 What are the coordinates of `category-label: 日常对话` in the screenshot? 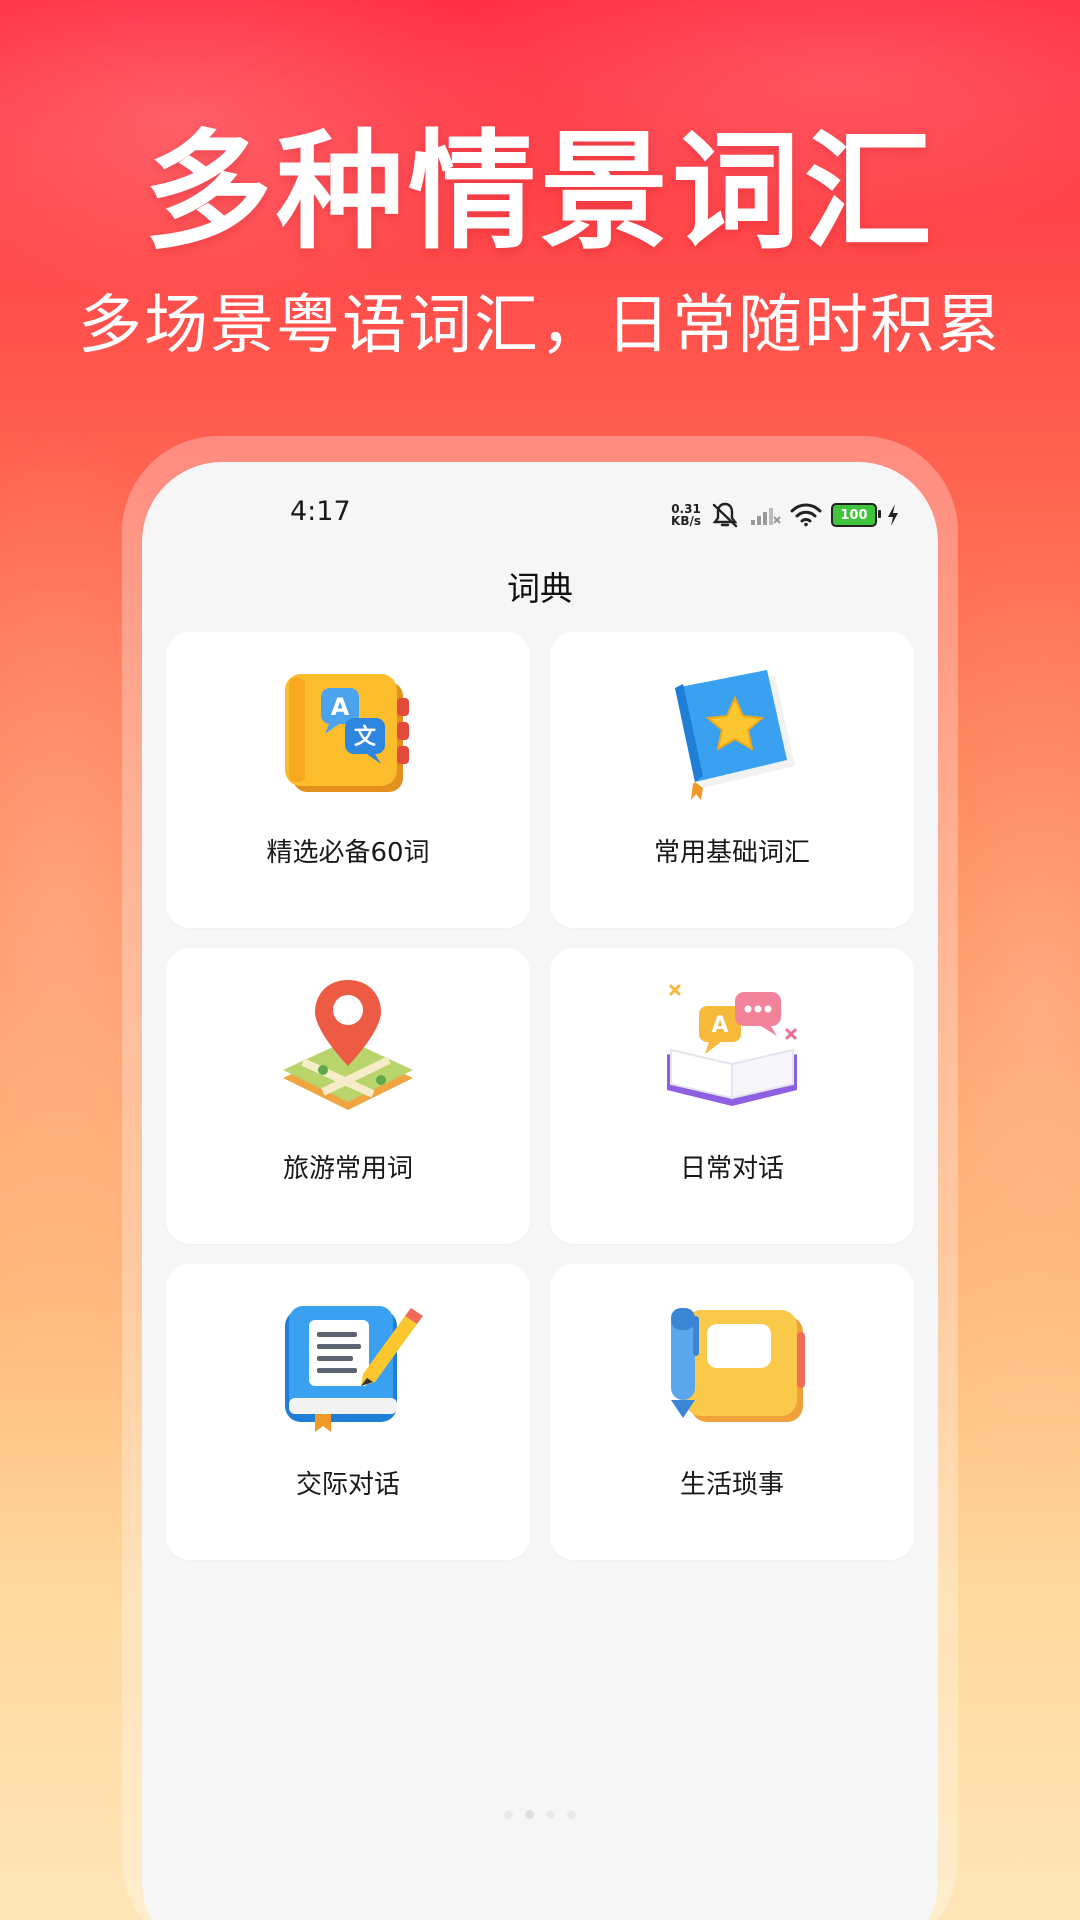 It's located at (731, 1169).